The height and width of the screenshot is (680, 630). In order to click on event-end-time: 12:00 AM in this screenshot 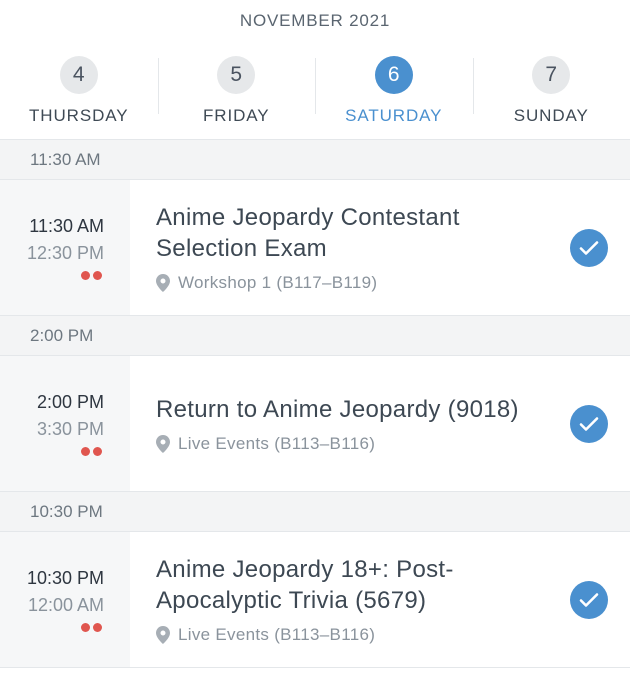, I will do `click(65, 604)`.